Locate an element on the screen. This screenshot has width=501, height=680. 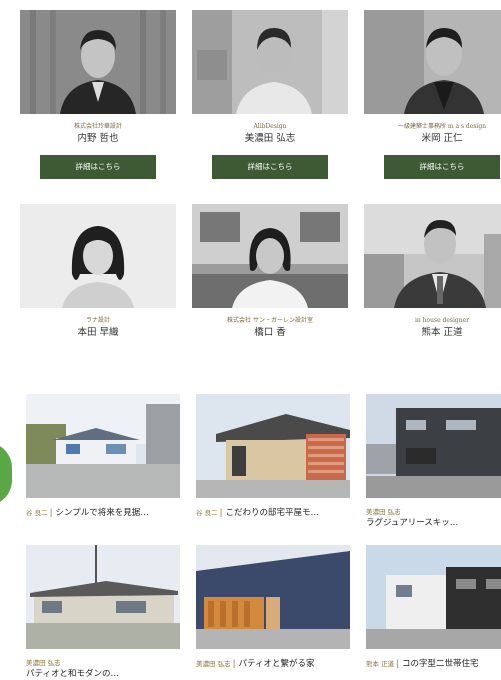
designer-name: 美濃田 弘志 is located at coordinates (270, 138).